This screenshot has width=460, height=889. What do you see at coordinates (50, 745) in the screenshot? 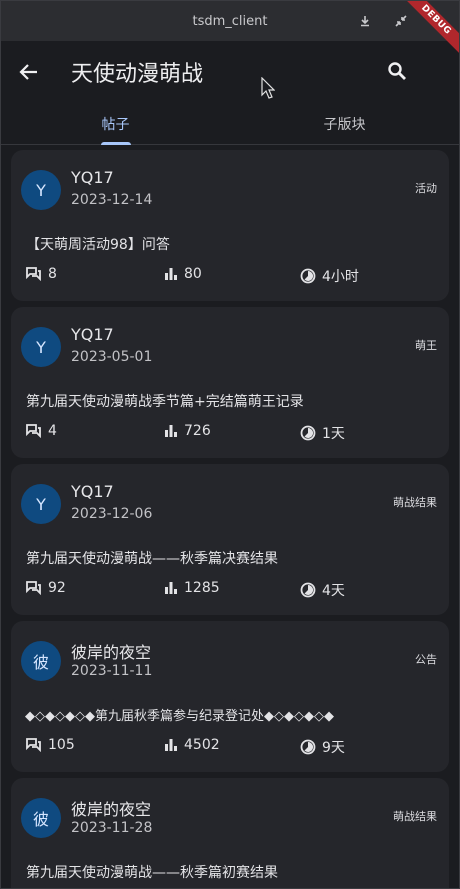
I see `reply-count: 105` at bounding box center [50, 745].